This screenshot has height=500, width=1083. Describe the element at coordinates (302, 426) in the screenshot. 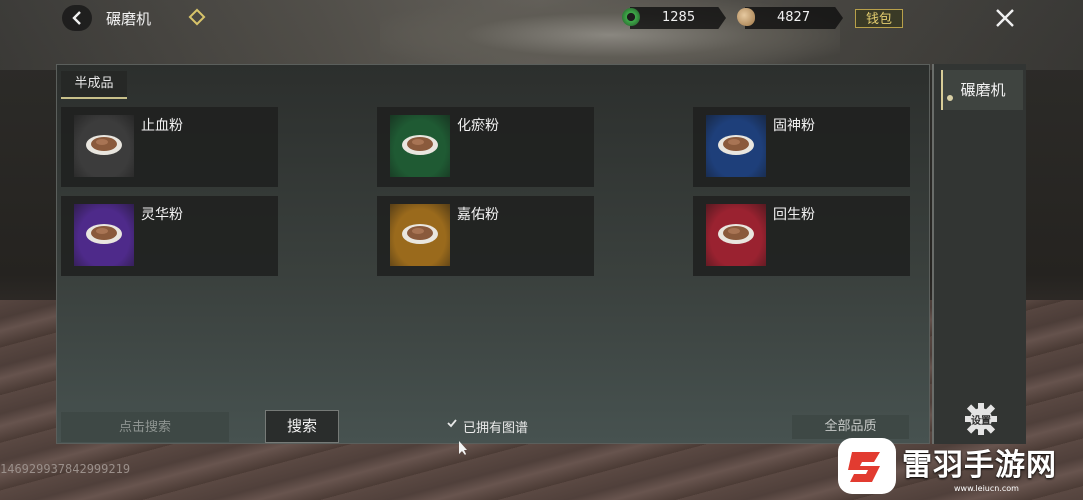

I see `search-button: 搜索` at that location.